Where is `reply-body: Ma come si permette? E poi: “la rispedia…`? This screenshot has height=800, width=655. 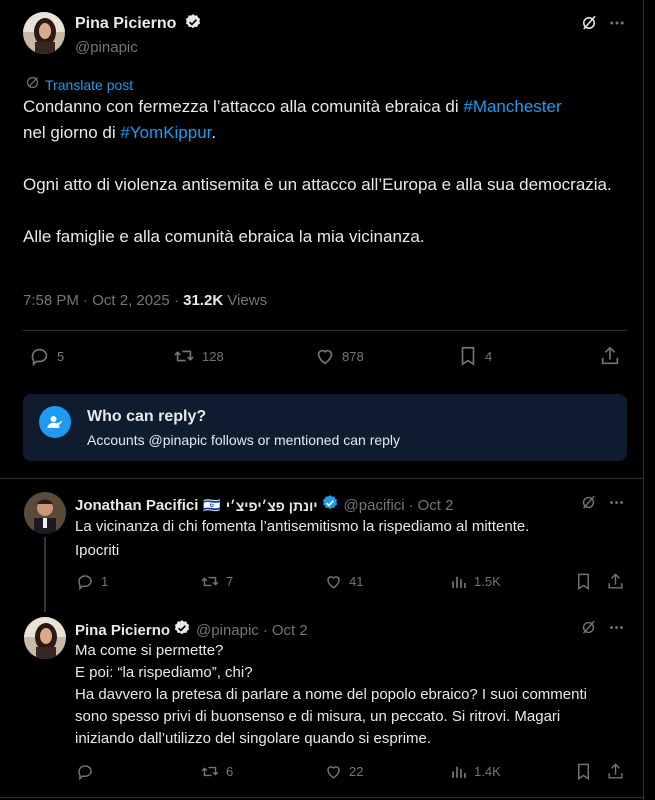 reply-body: Ma come si permette? E poi: “la rispedia… is located at coordinates (331, 694).